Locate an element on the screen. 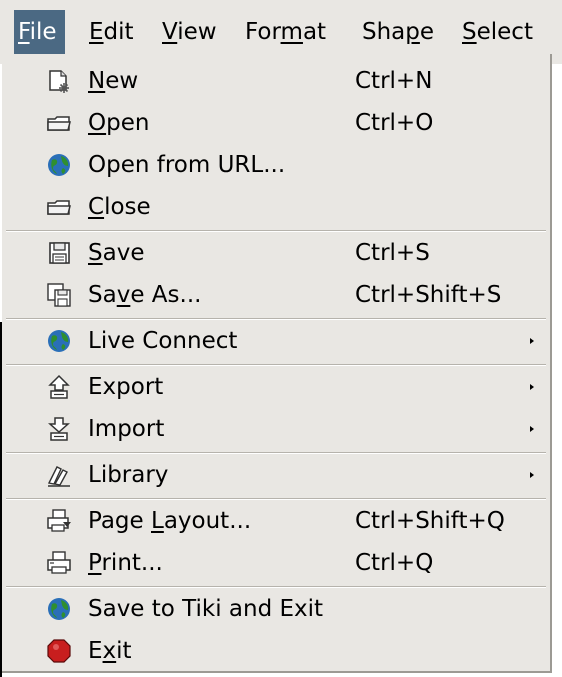  stop-icon is located at coordinates (59, 651).